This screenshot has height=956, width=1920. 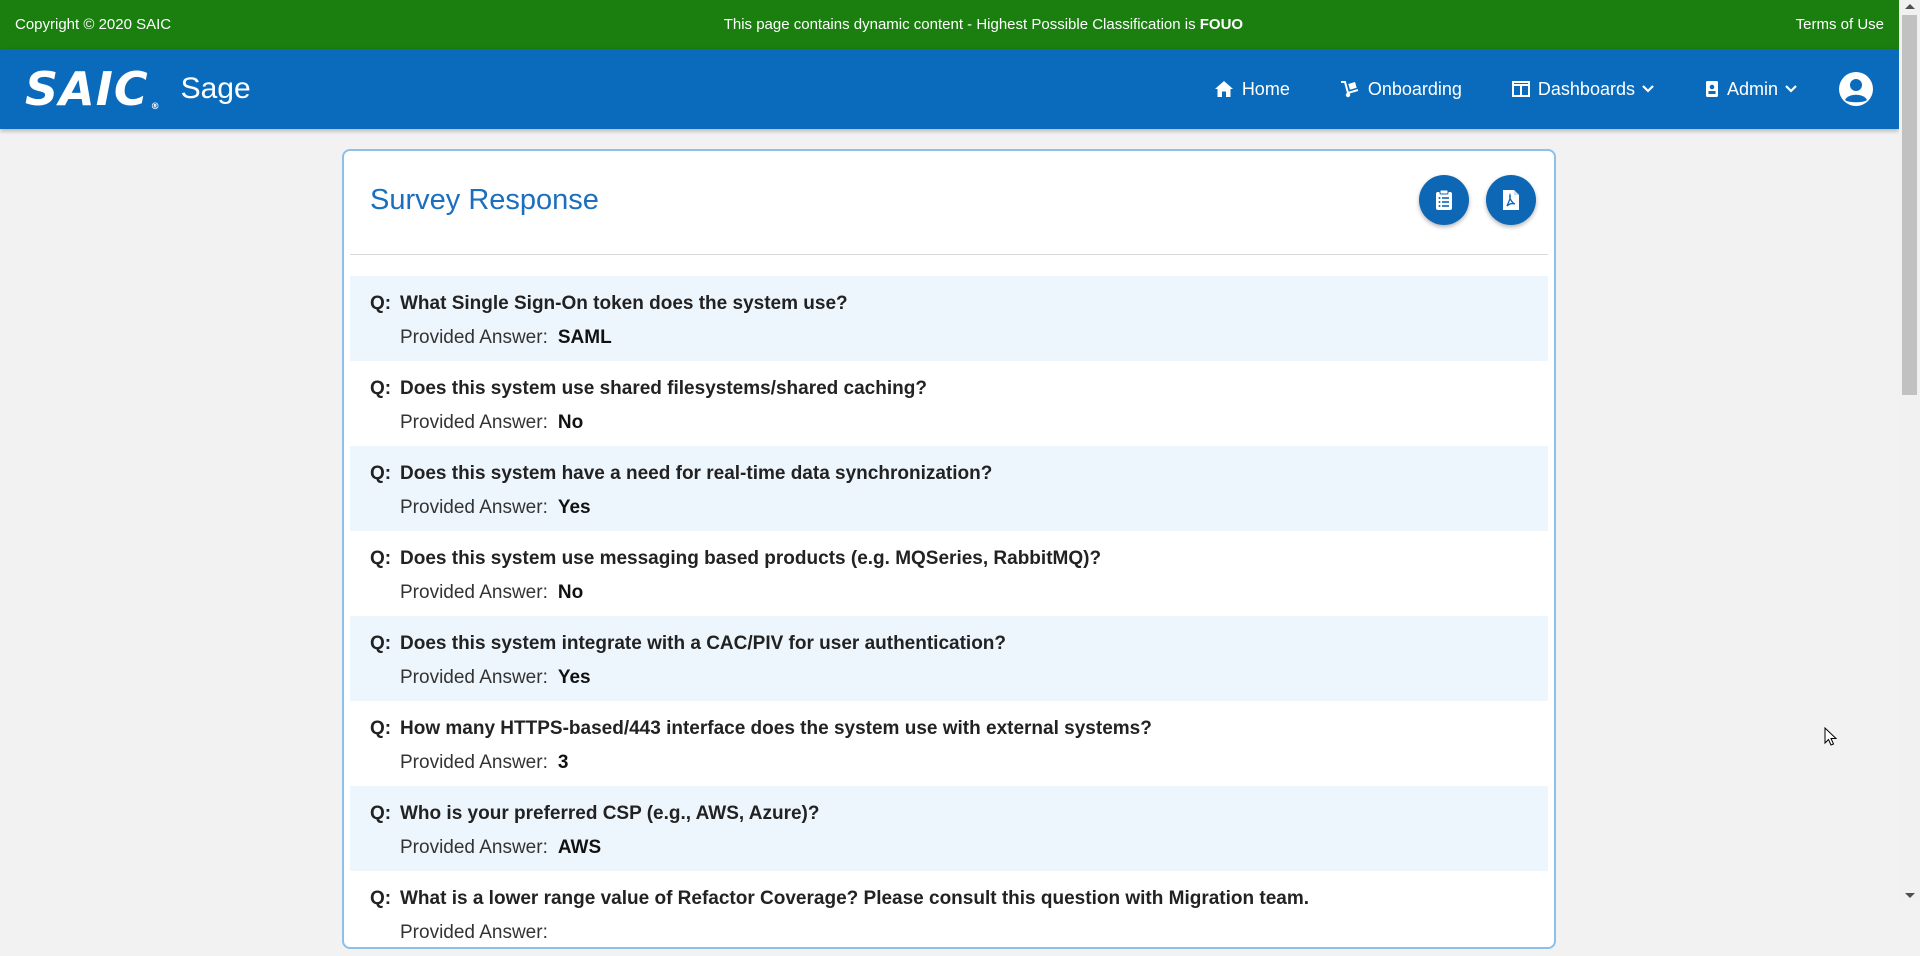 What do you see at coordinates (1223, 89) in the screenshot?
I see `home-icon` at bounding box center [1223, 89].